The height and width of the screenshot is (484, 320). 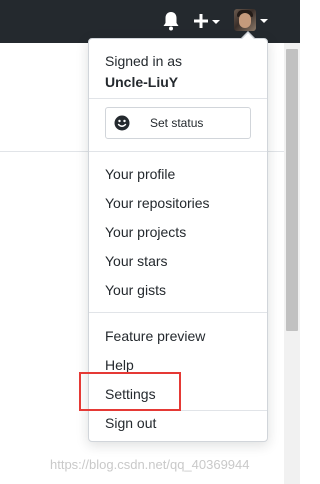 I want to click on smiley-icon, so click(x=122, y=123).